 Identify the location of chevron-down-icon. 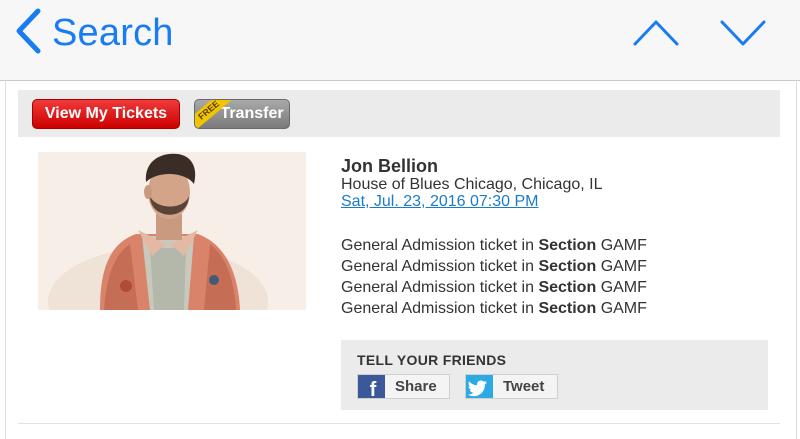
(743, 35).